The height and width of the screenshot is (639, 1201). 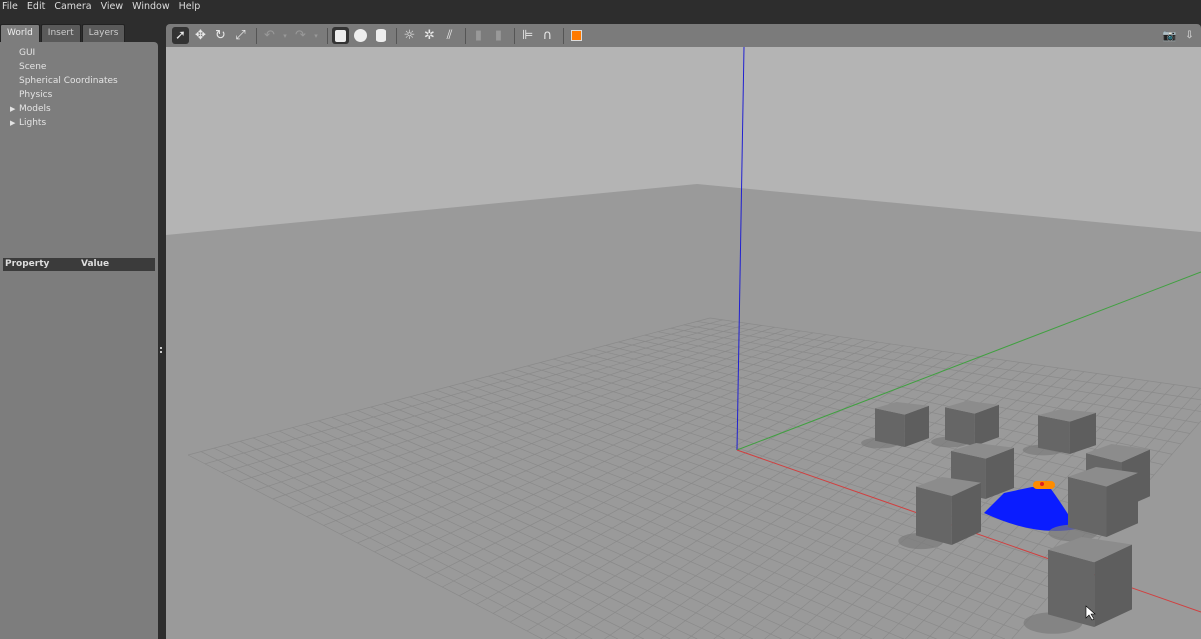 What do you see at coordinates (683, 35) in the screenshot?
I see `toolbar: ➚ ✥ ↻ ⤢ ↶ ▾ ↷ ▾ ☼ ✲ ⫽ ▮ ▮ ⊫ ∩ 📷 ⇩` at bounding box center [683, 35].